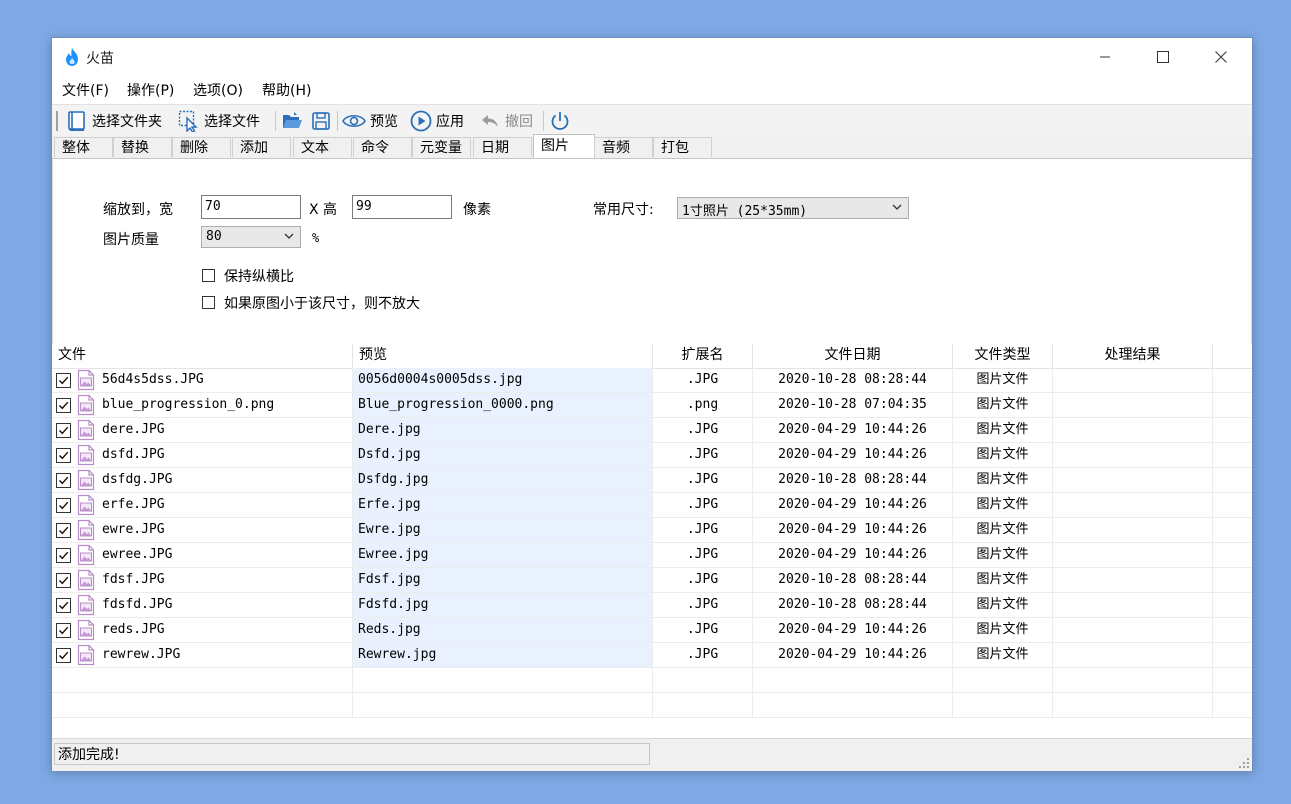 The height and width of the screenshot is (804, 1291). Describe the element at coordinates (150, 90) in the screenshot. I see `menu-operate: 操作(P)` at that location.